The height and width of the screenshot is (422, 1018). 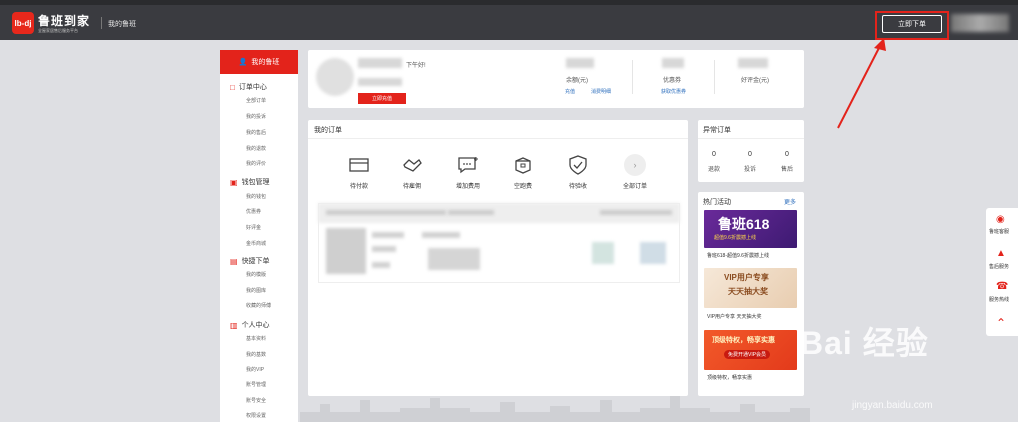 What do you see at coordinates (1000, 219) in the screenshot?
I see `headset-icon: ◉` at bounding box center [1000, 219].